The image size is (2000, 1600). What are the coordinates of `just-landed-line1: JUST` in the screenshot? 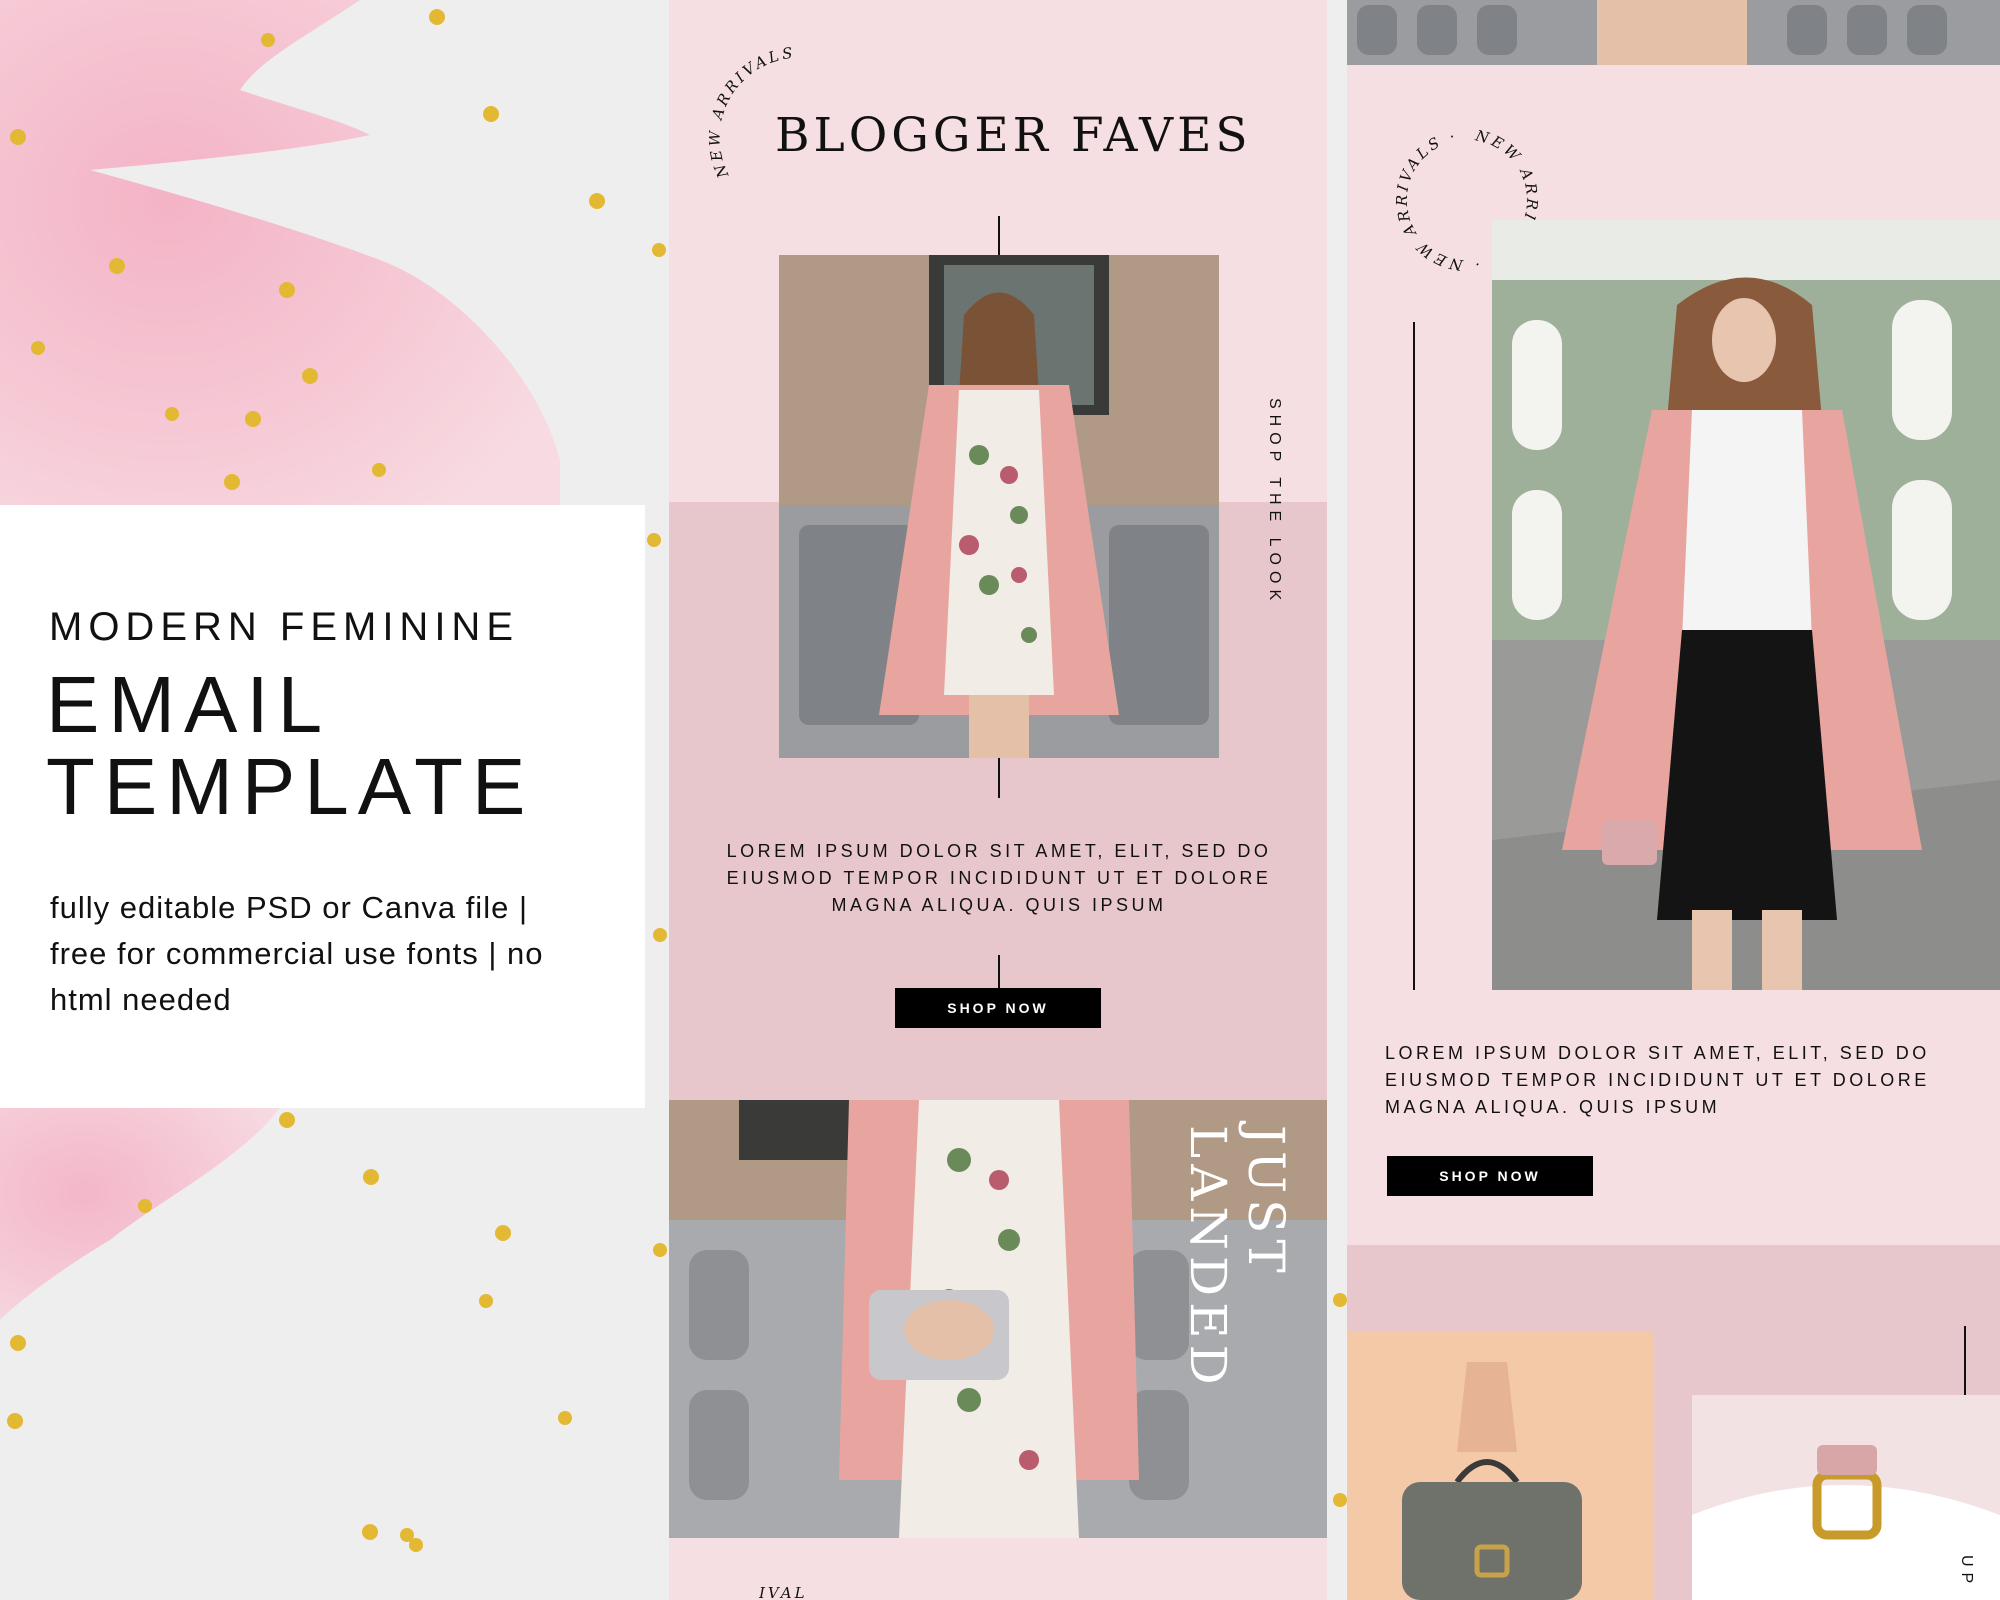 It's located at (1266, 1202).